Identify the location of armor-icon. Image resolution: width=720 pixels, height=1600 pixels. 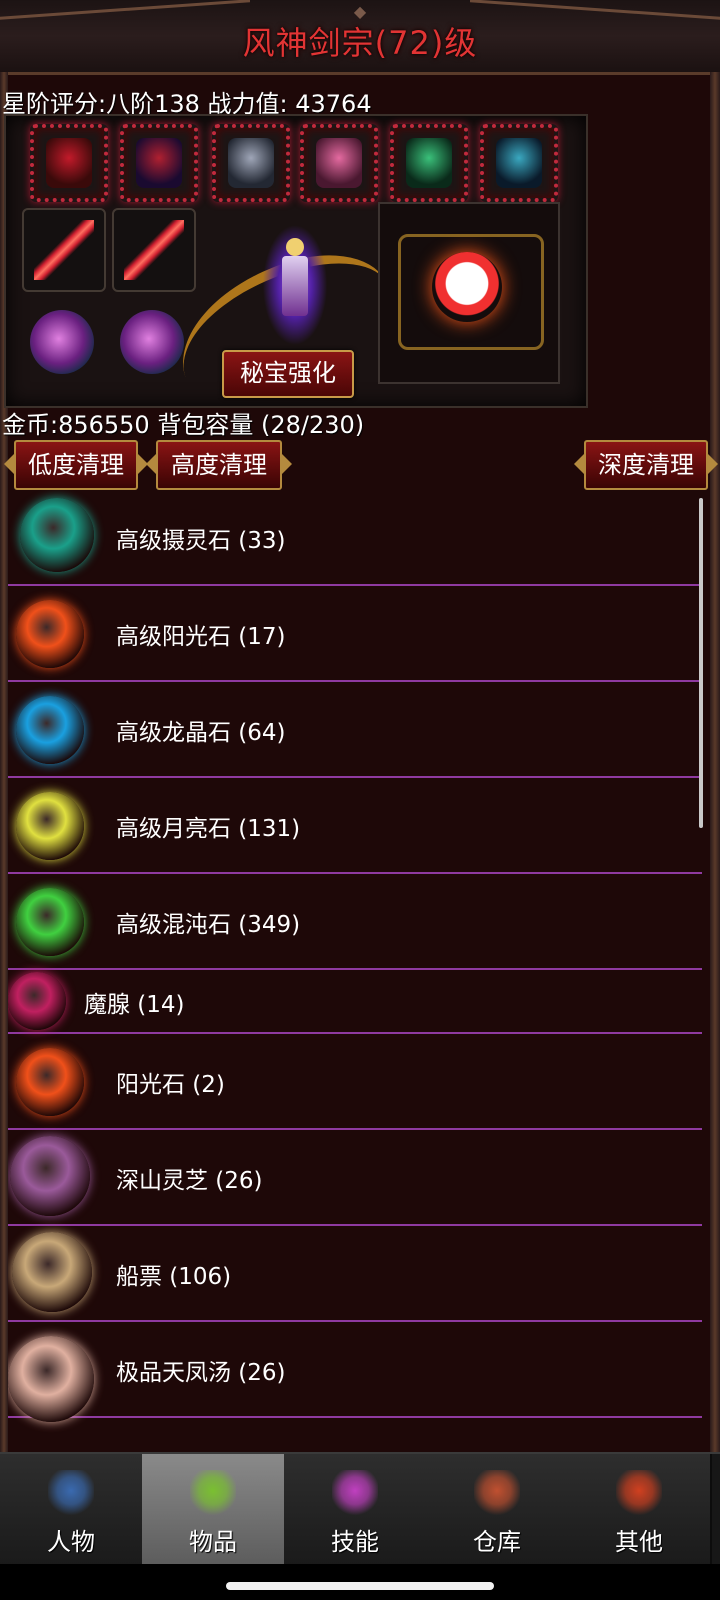
(159, 163).